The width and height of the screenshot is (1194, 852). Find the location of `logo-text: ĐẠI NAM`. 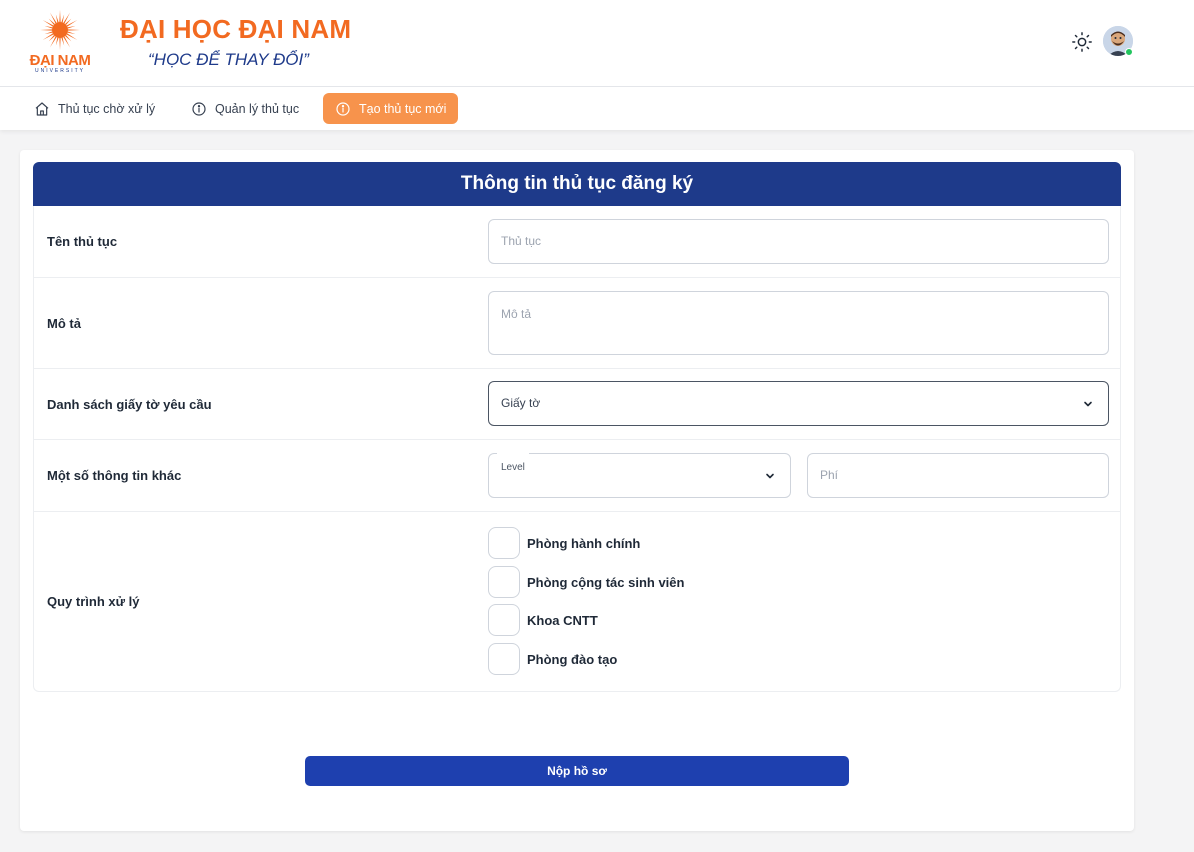

logo-text: ĐẠI NAM is located at coordinates (60, 60).